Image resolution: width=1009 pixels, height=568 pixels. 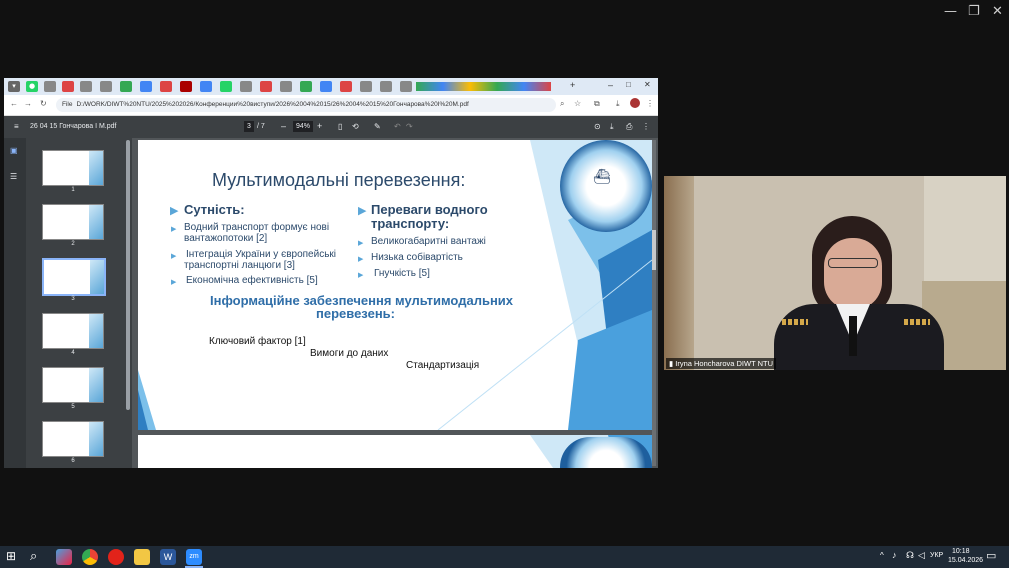 What do you see at coordinates (936, 555) in the screenshot?
I see `language-indicator: УКР` at bounding box center [936, 555].